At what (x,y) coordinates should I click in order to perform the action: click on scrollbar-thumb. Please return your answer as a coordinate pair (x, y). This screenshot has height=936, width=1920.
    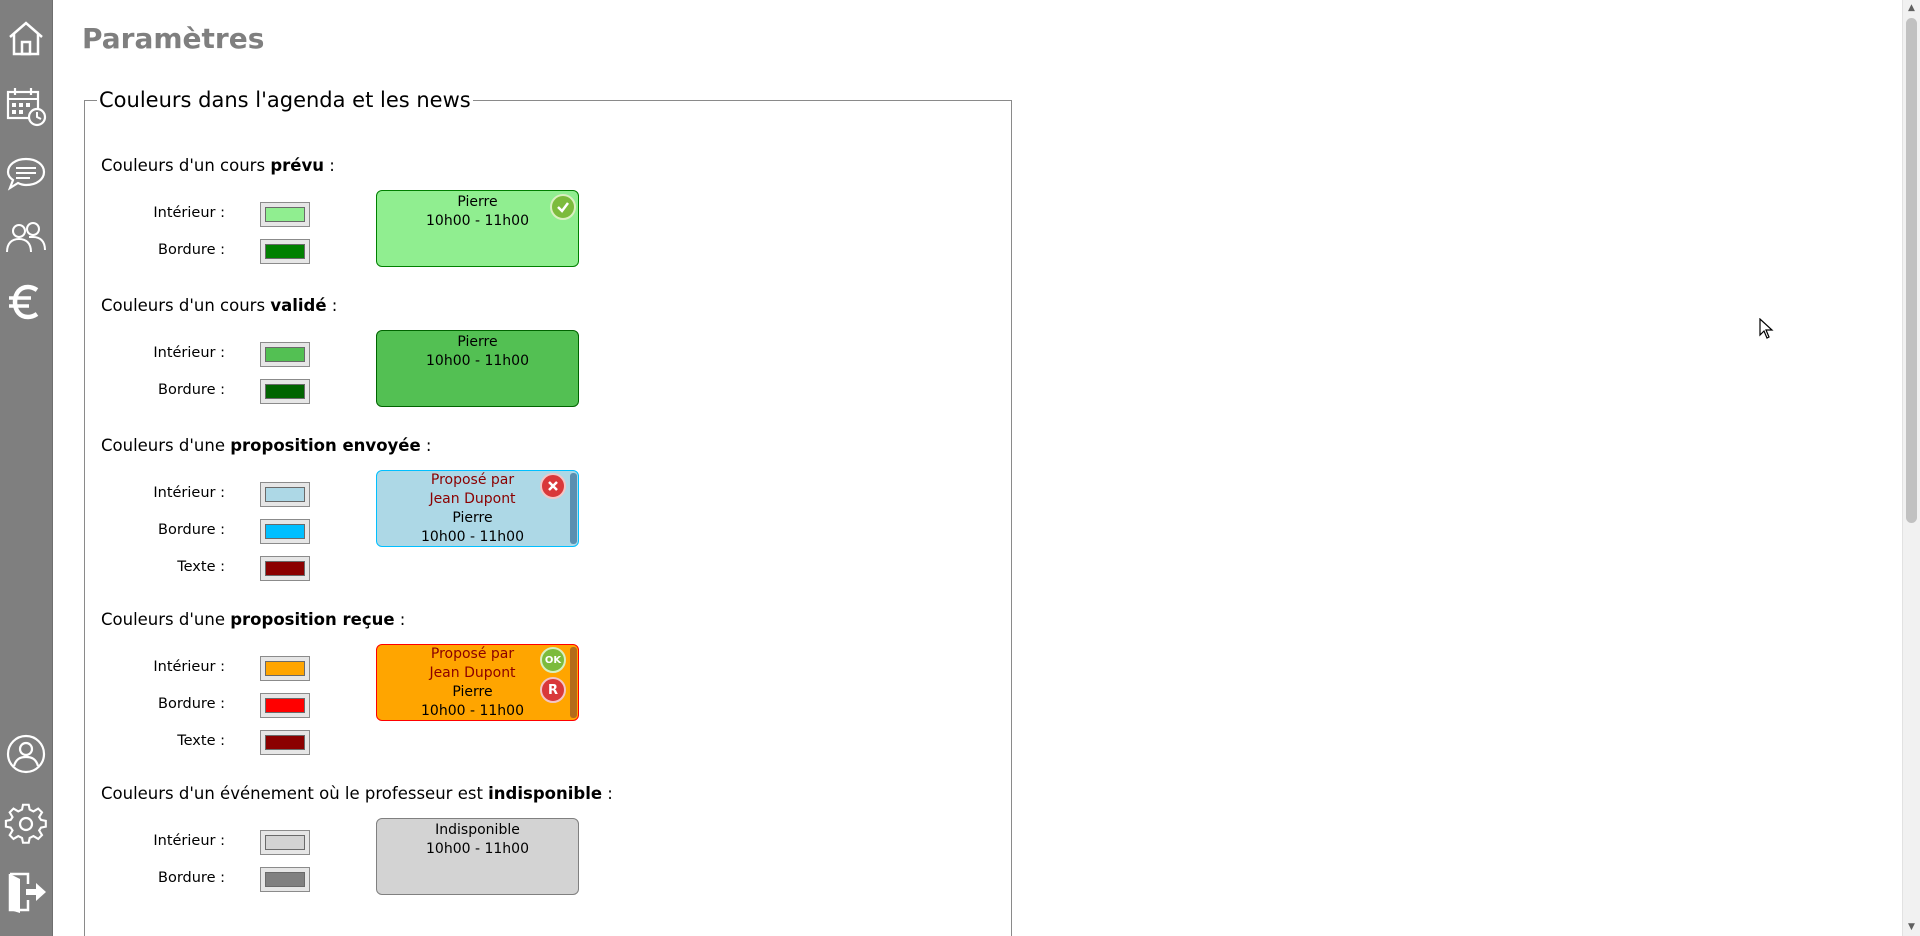
    Looking at the image, I should click on (1911, 270).